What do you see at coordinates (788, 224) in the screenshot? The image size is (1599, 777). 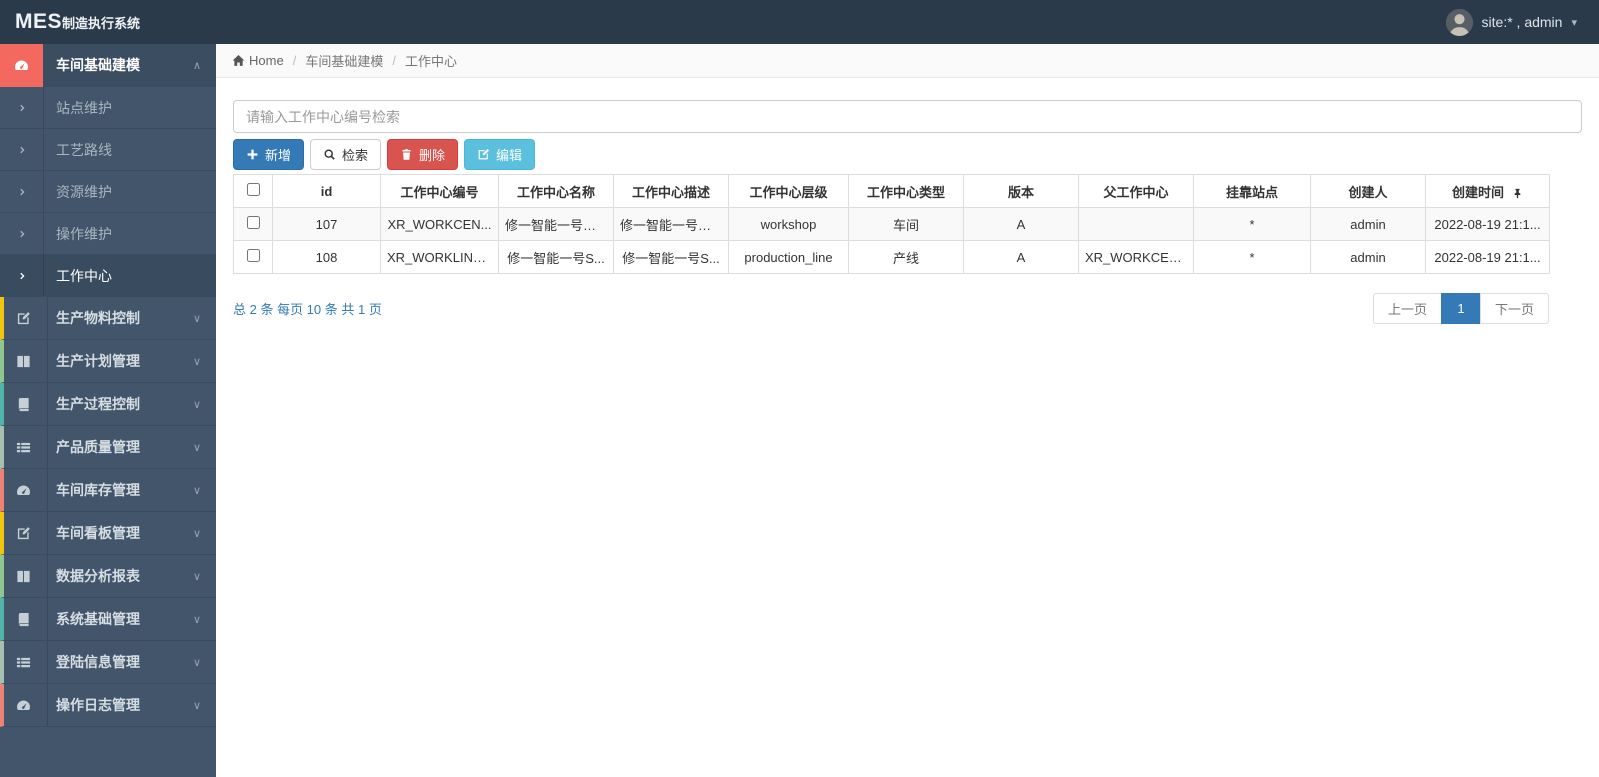 I see `table-cell: workshop` at bounding box center [788, 224].